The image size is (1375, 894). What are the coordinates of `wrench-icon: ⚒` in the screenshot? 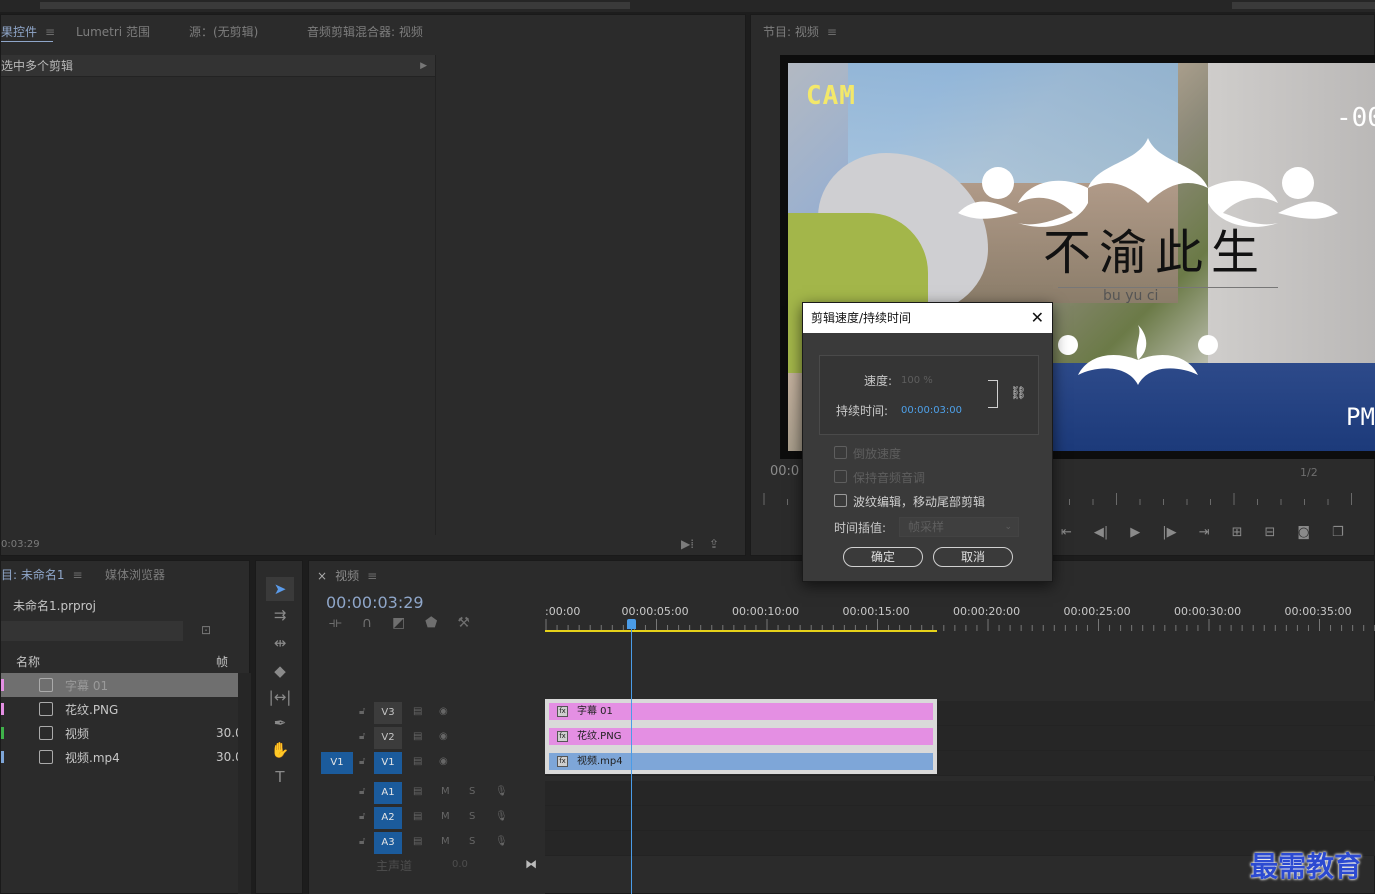 It's located at (463, 623).